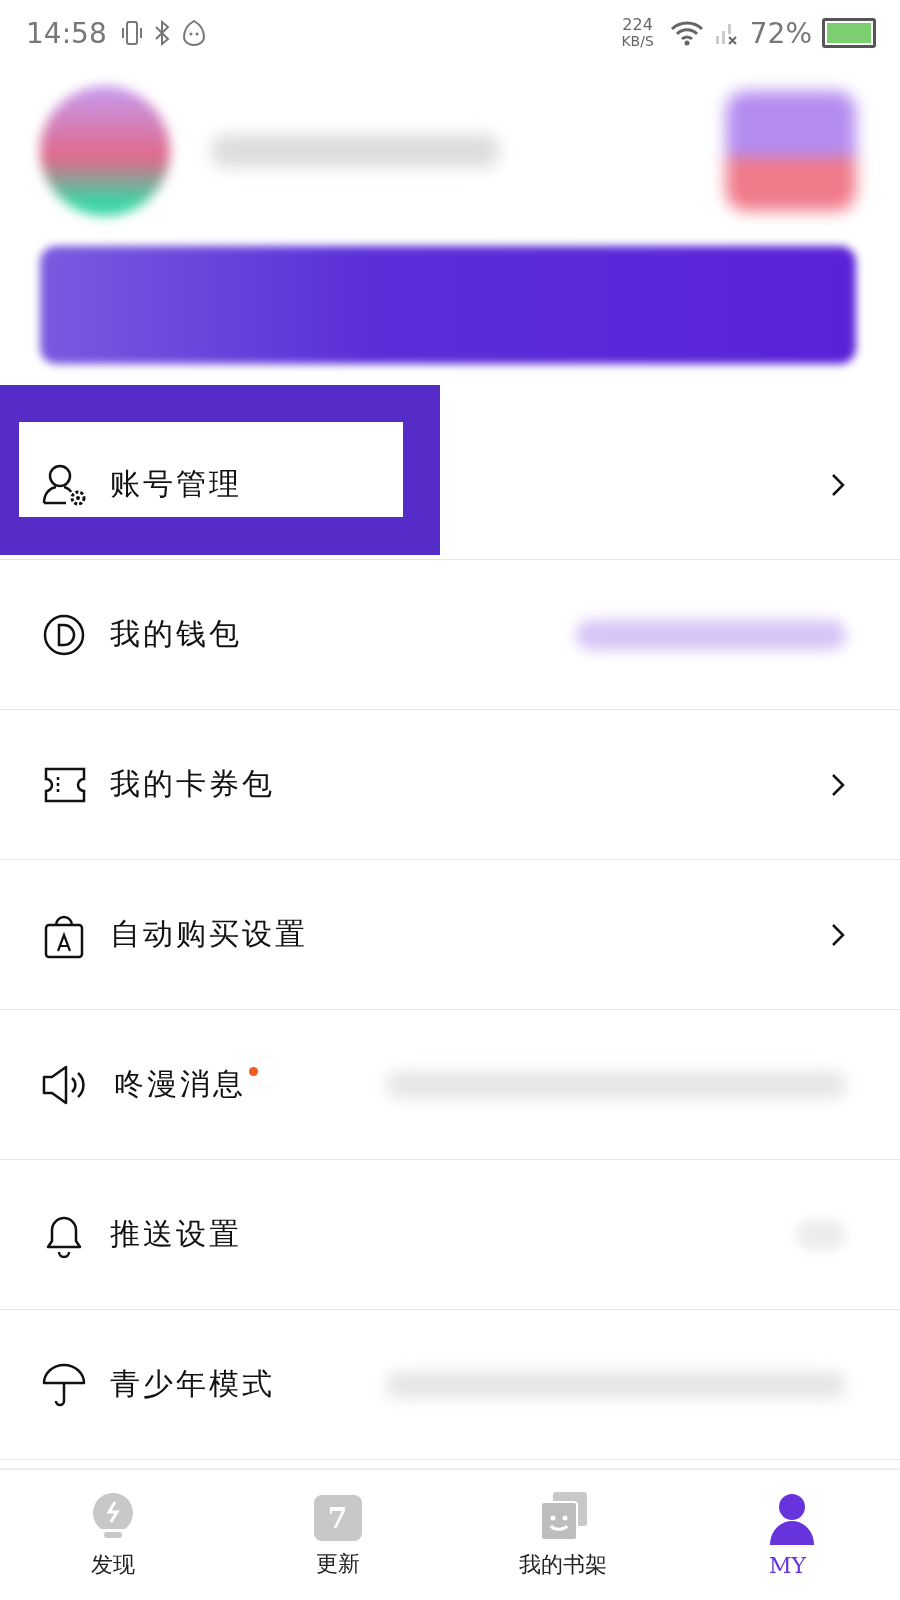  What do you see at coordinates (450, 935) in the screenshot?
I see `menu-item: 自动购买设置` at bounding box center [450, 935].